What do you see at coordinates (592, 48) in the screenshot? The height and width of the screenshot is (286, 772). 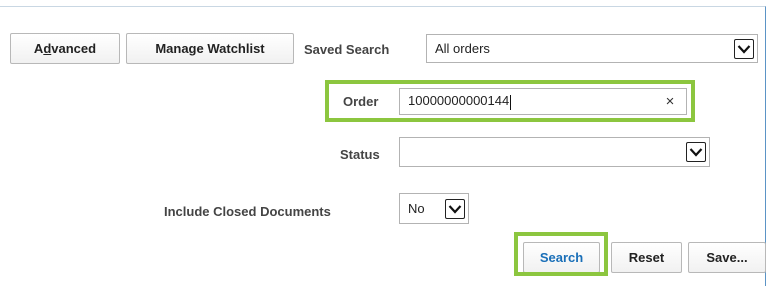 I see `saved-search-select: All orders` at bounding box center [592, 48].